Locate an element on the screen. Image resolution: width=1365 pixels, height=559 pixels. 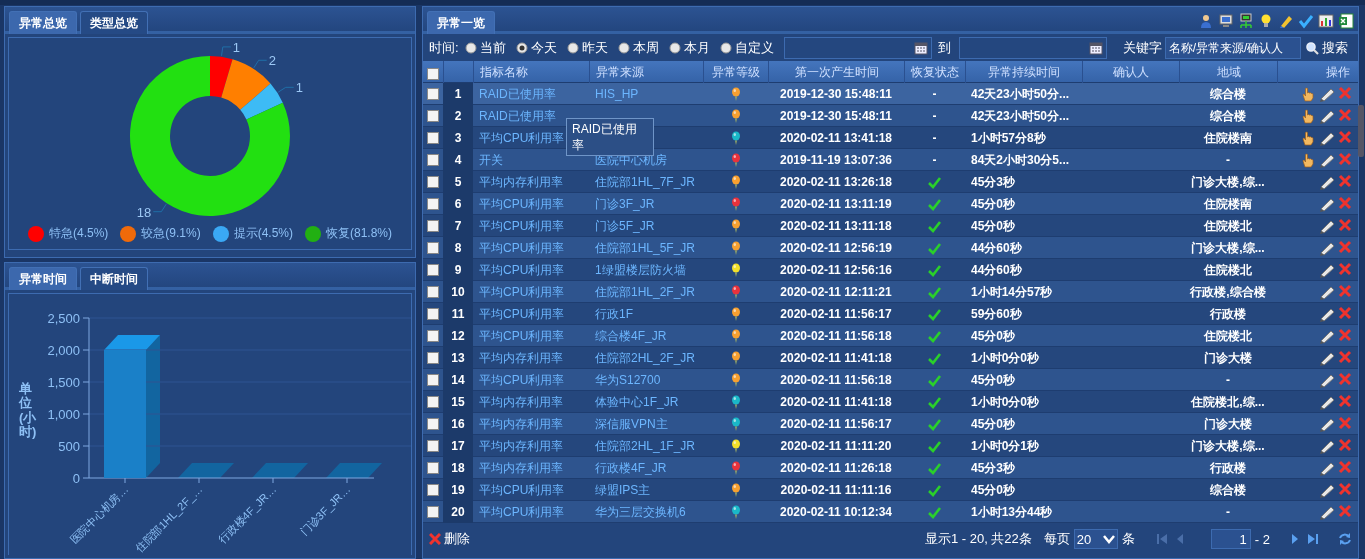
table-row: 12 平均CPU利用率 综合楼4F_JR 2020-02-11 11:56:18 45分0秒 住院楼北 is located at coordinates (890, 336).